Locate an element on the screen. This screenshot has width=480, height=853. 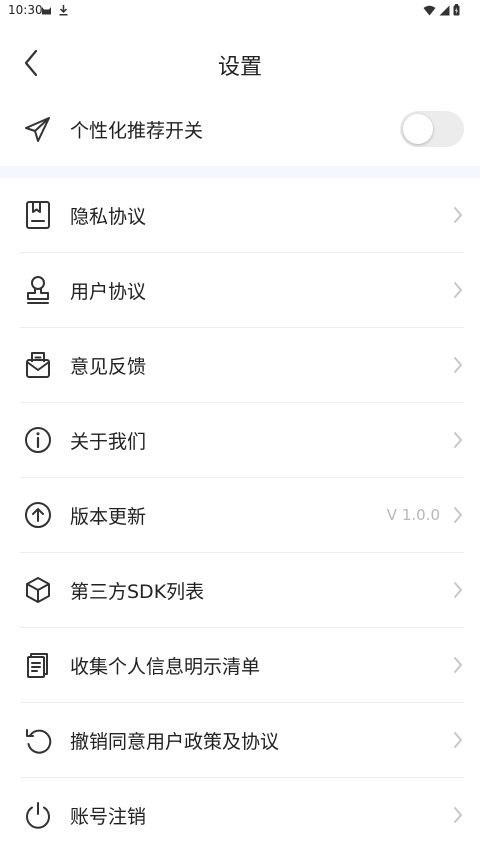
settings-item-user-agreement: 用户协议 is located at coordinates (240, 290).